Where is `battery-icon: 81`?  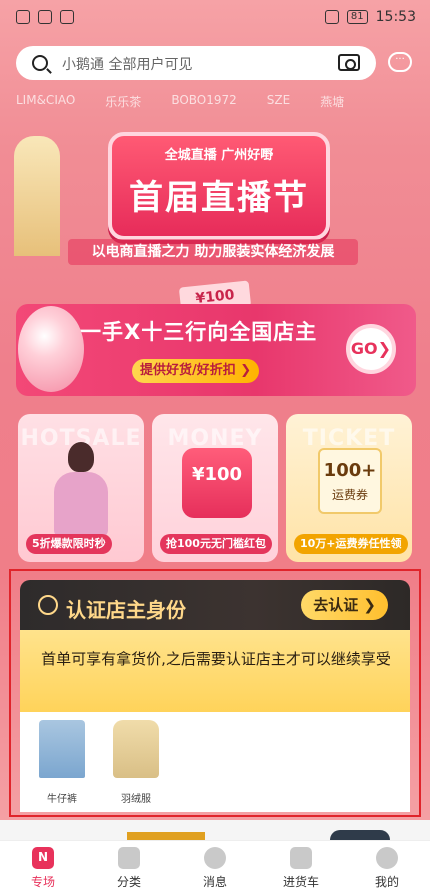
battery-icon: 81 is located at coordinates (357, 17).